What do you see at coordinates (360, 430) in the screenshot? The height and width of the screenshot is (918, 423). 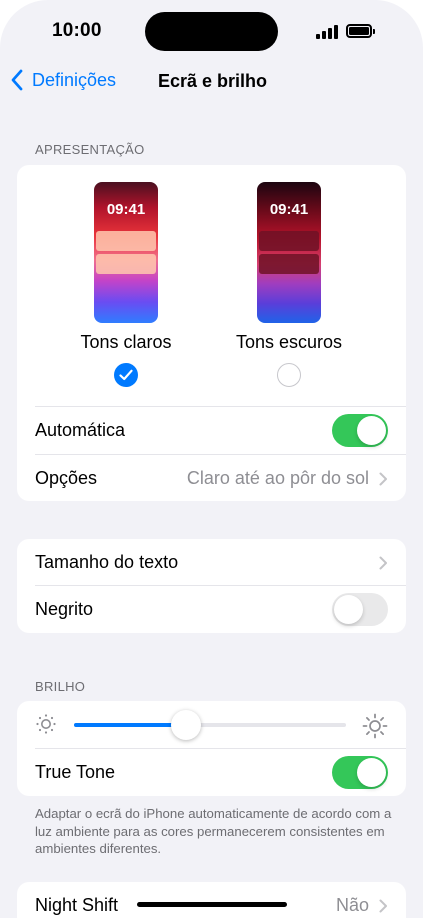 I see `automatic-toggle` at bounding box center [360, 430].